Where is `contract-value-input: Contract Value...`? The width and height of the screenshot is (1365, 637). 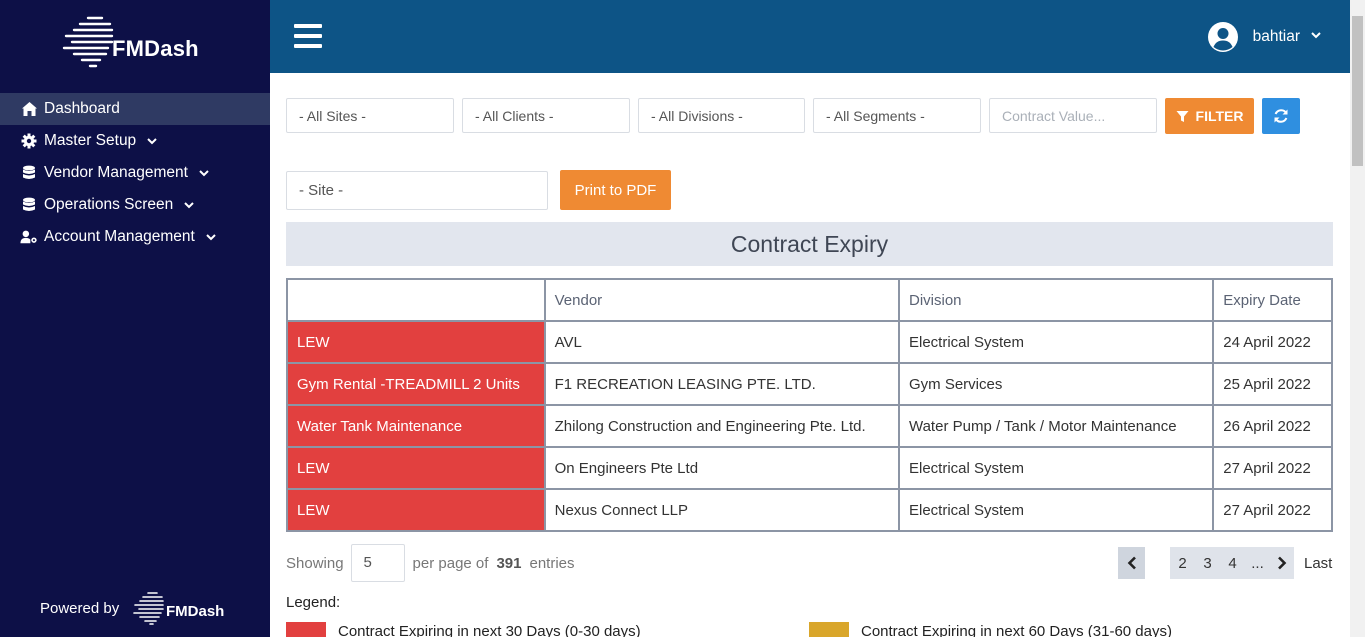 contract-value-input: Contract Value... is located at coordinates (1073, 115).